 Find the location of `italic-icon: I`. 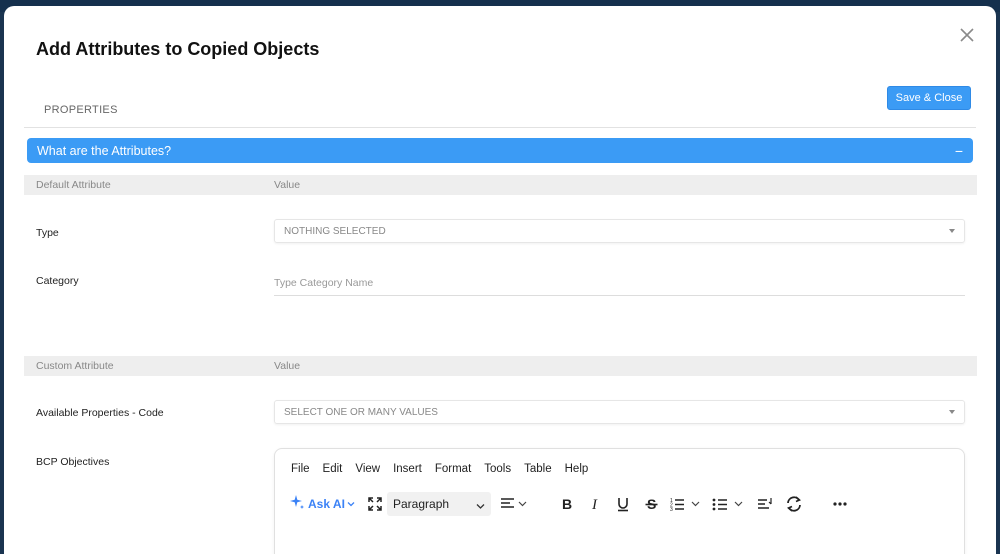

italic-icon: I is located at coordinates (595, 504).